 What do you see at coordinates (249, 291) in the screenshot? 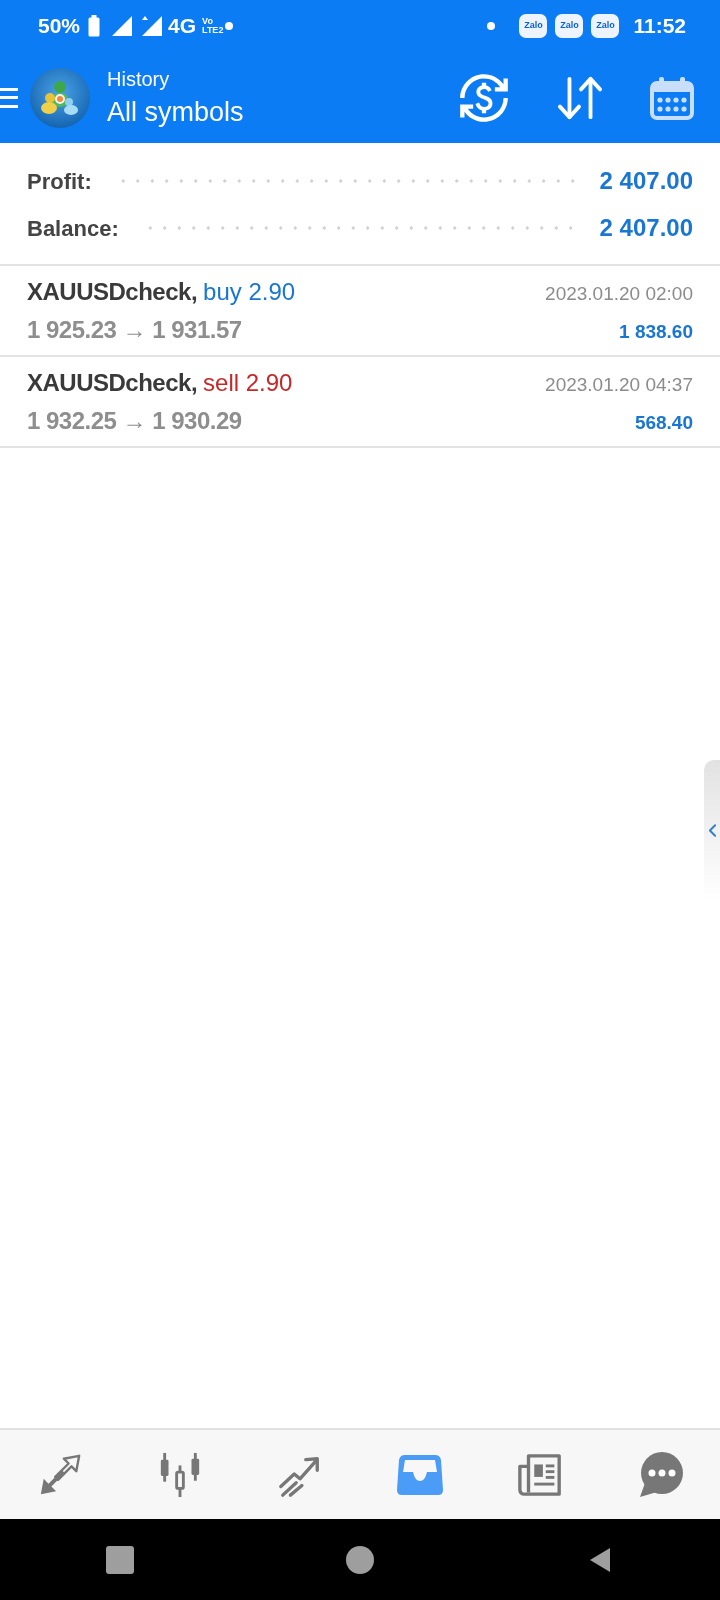
I see `deal-action: buy 2.90` at bounding box center [249, 291].